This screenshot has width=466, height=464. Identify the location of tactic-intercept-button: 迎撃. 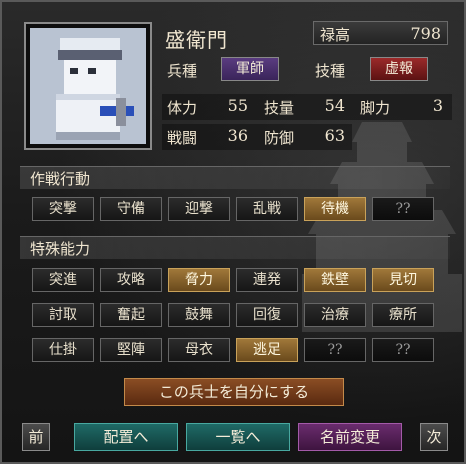
(199, 209).